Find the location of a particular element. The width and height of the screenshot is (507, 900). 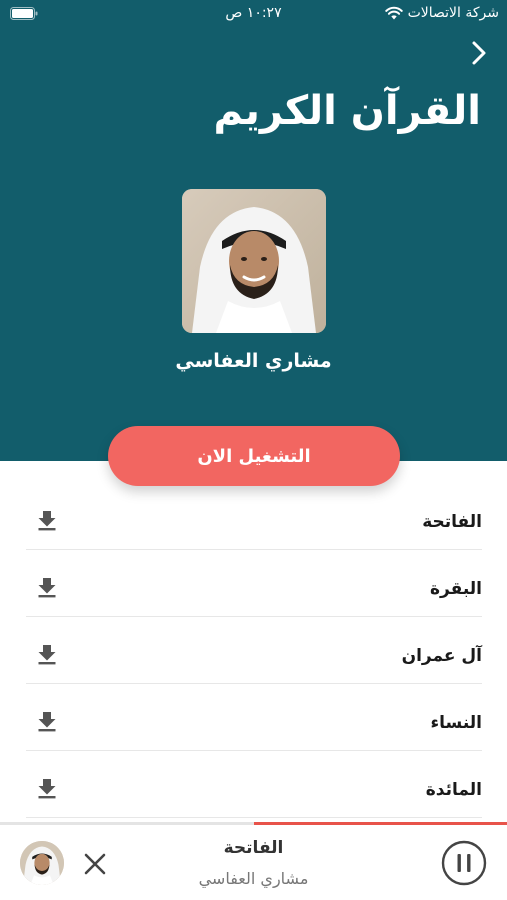

now-playing-title: الفاتحة is located at coordinates (253, 848).